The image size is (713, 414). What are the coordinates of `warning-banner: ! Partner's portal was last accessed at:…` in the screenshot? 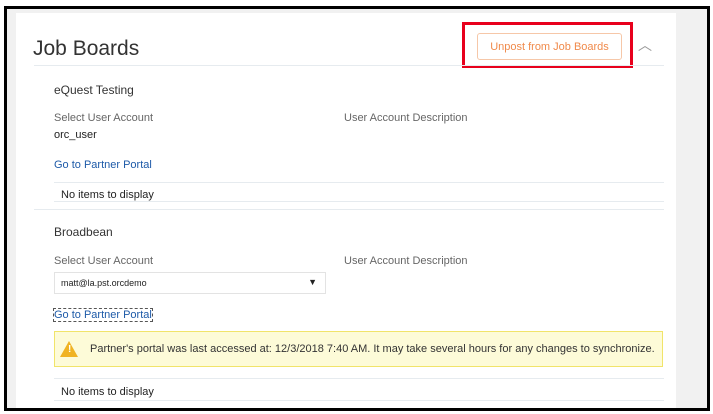 It's located at (358, 349).